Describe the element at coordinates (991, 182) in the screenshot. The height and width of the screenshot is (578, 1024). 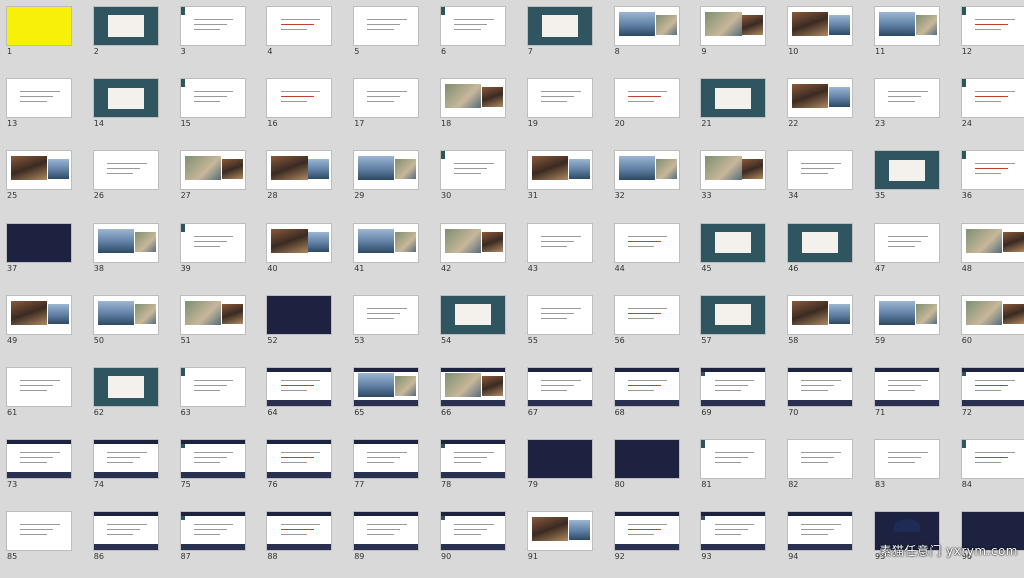
I see `slide-thumbnail: 36` at that location.